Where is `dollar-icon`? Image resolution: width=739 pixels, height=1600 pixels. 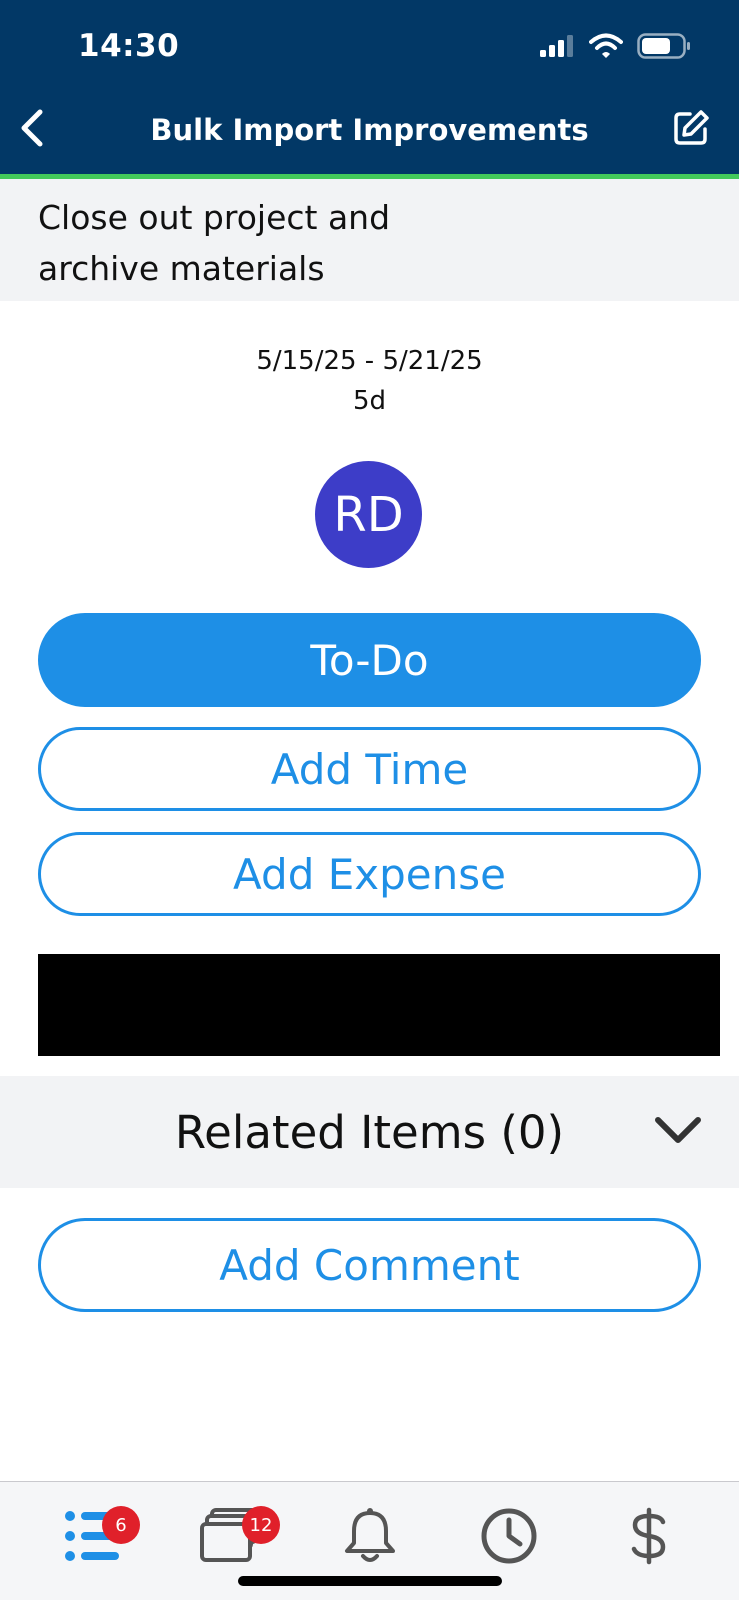 dollar-icon is located at coordinates (649, 1538).